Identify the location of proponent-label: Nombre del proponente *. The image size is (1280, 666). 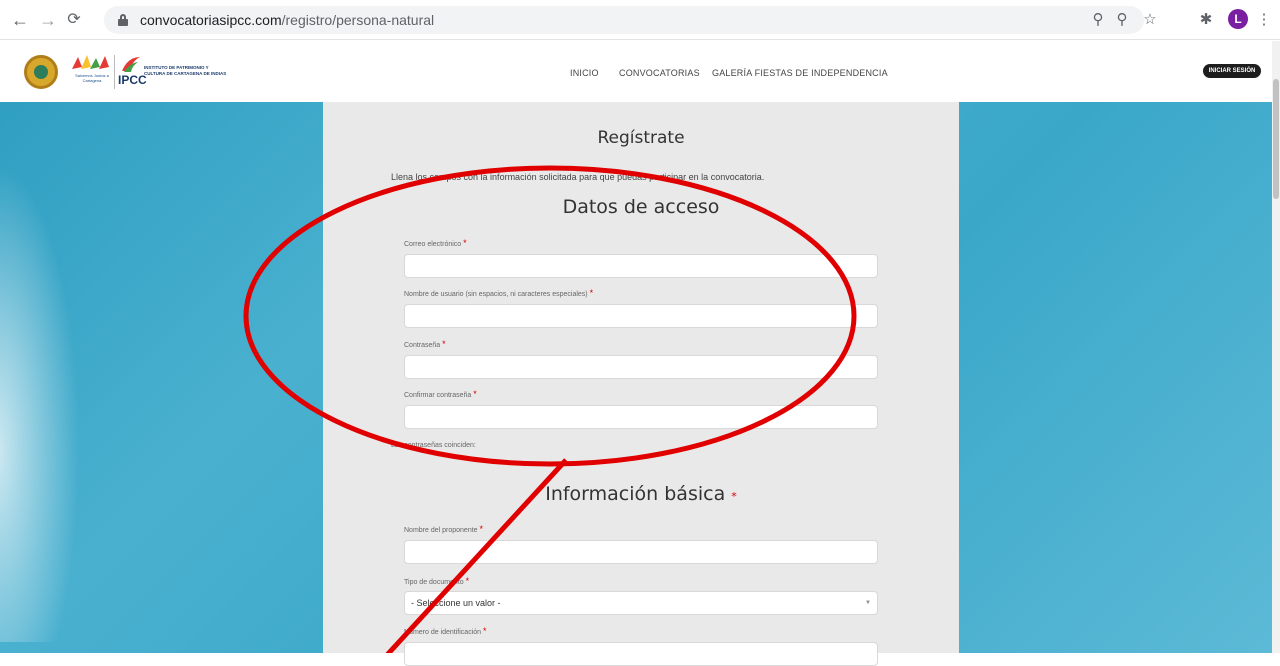
(443, 529).